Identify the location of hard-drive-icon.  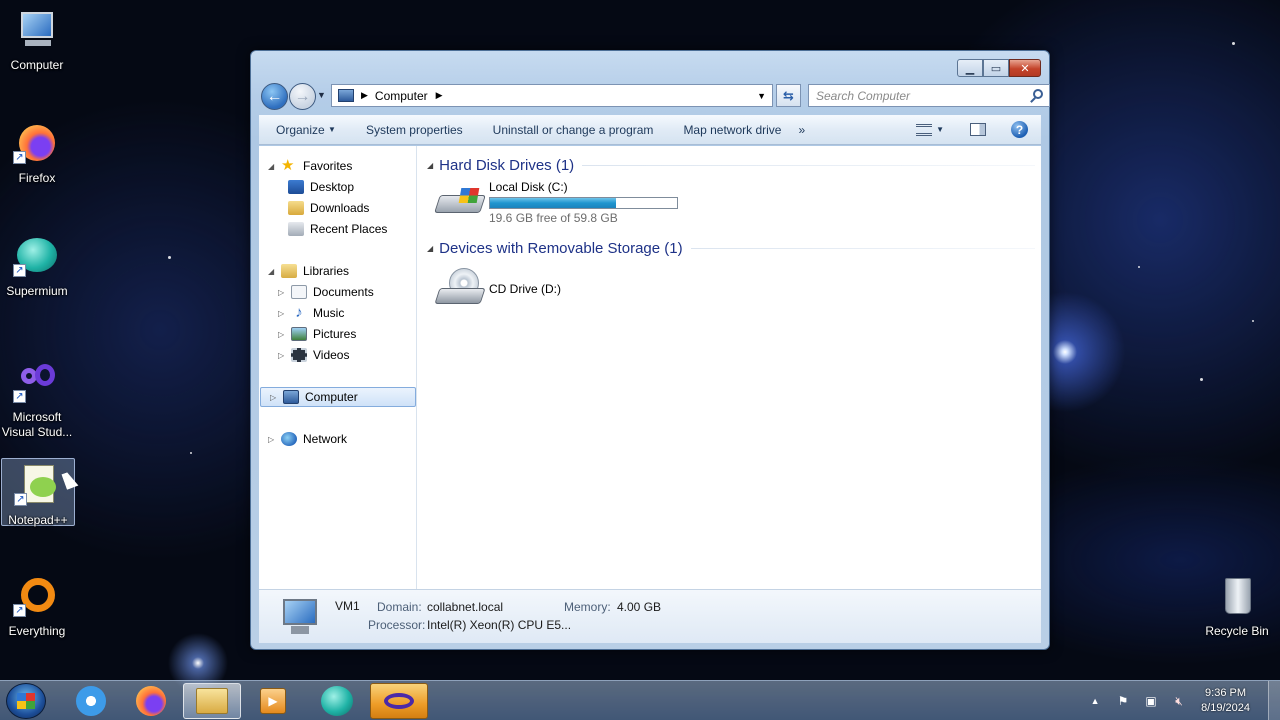
(460, 200).